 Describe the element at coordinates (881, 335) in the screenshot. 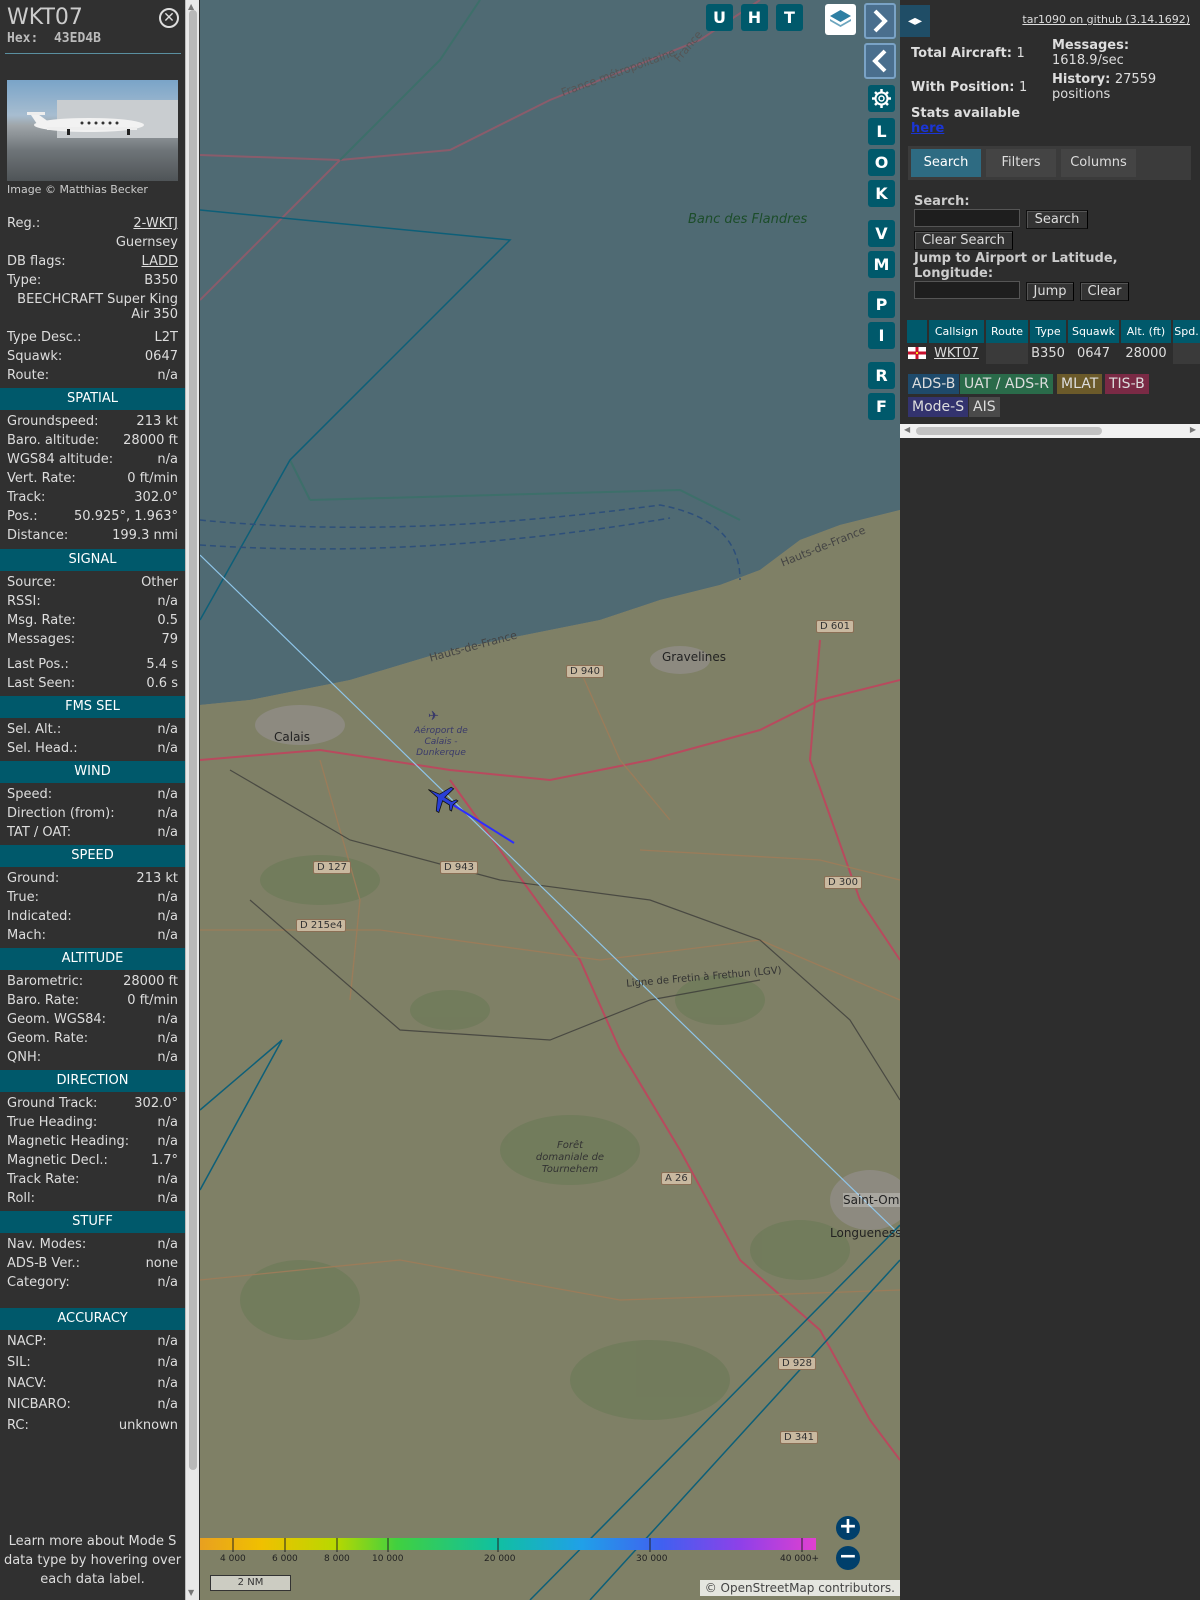

I see `button-i: I` at that location.